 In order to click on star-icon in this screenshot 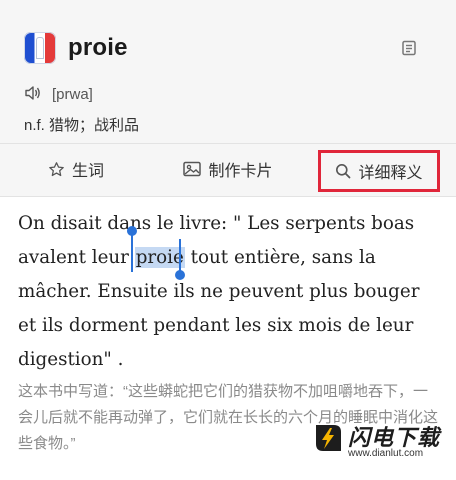, I will do `click(56, 168)`.